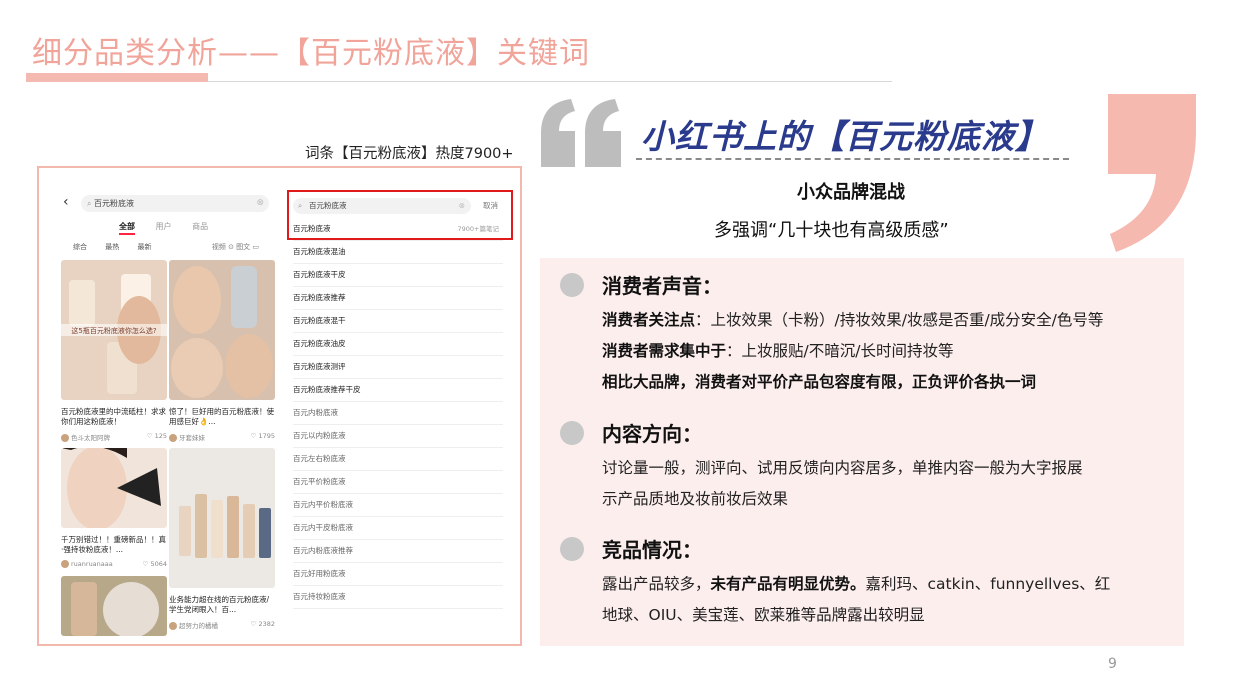  What do you see at coordinates (90, 438) in the screenshot?
I see `note-author: 色斗太阳阿牌` at bounding box center [90, 438].